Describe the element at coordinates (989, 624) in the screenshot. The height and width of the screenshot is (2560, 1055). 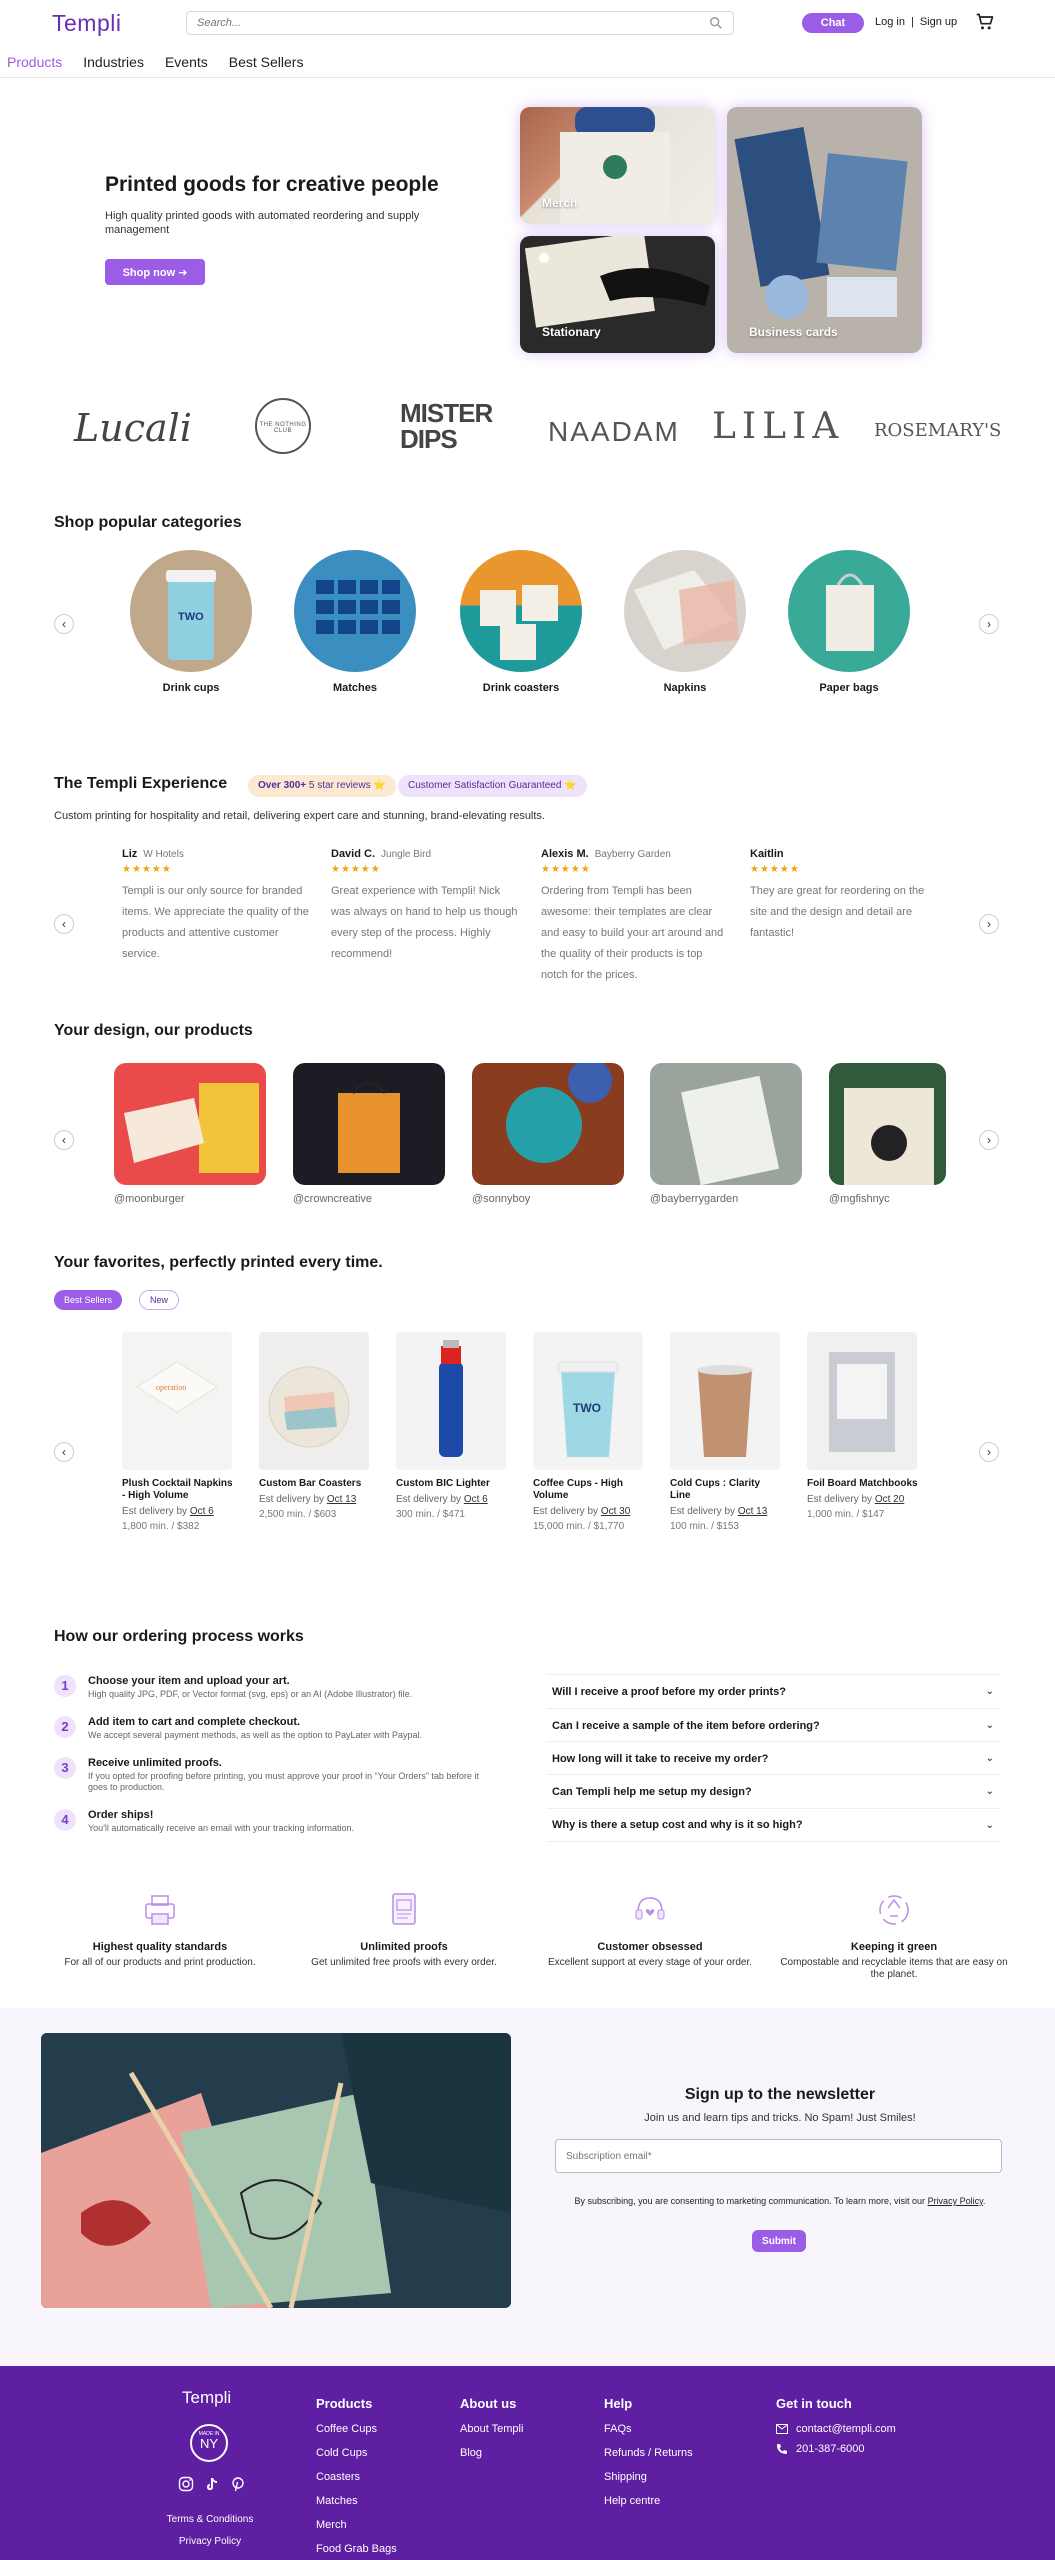
I see `categories-next-button: ›` at that location.